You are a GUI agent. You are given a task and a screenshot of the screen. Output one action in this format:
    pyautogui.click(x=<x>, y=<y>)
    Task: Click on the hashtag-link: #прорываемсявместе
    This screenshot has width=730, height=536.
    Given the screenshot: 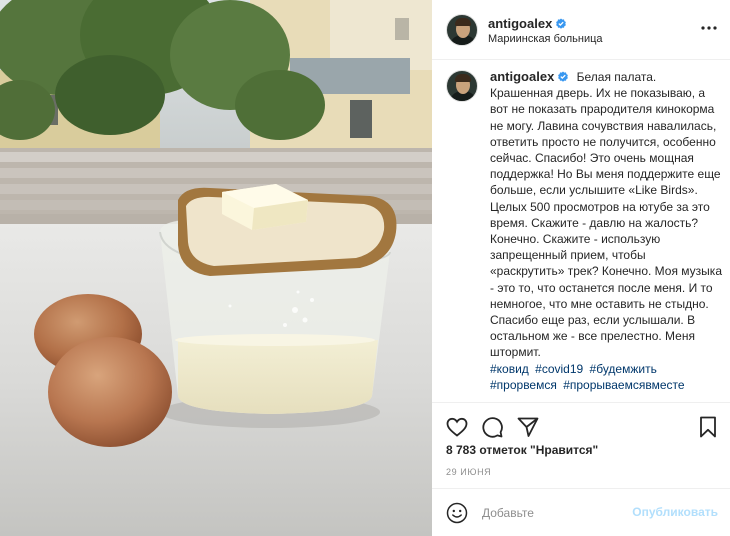 What is the action you would take?
    pyautogui.click(x=623, y=385)
    